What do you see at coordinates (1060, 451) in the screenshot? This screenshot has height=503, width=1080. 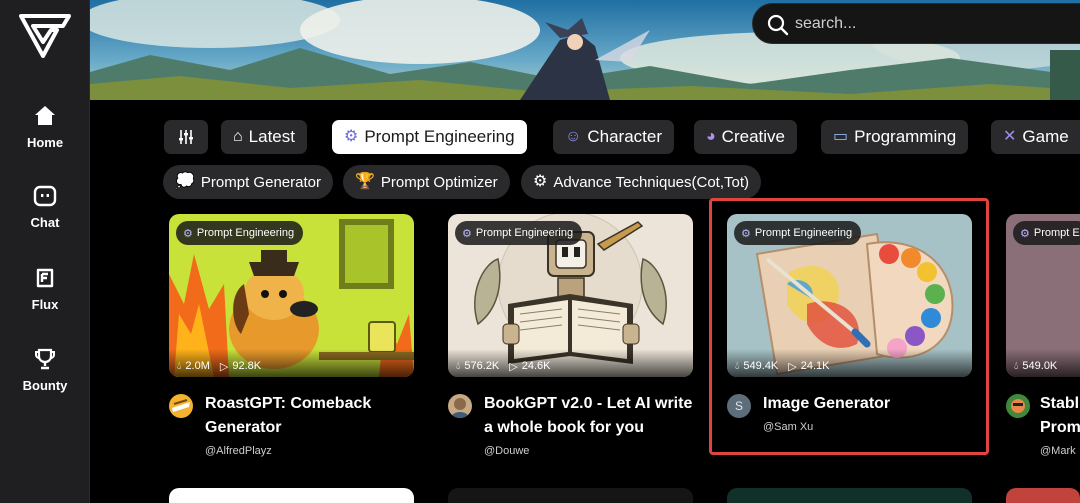 I see `card-author: @Mark` at bounding box center [1060, 451].